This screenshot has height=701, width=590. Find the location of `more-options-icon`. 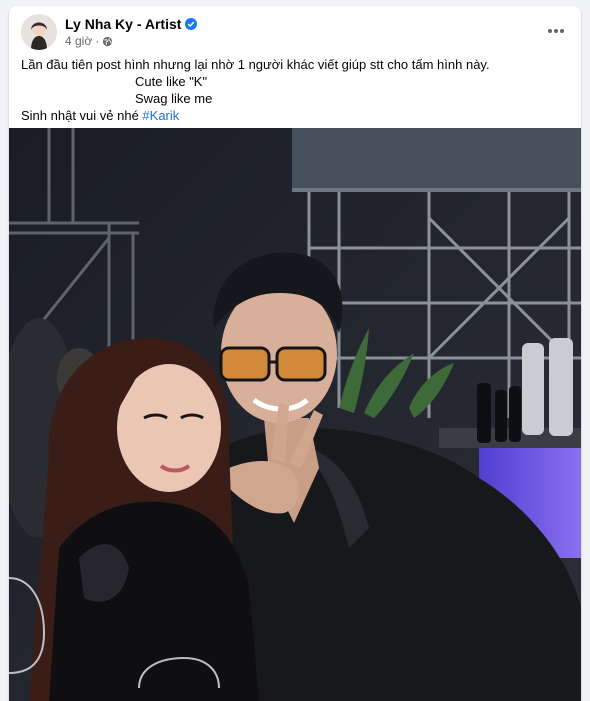

more-options-icon is located at coordinates (556, 31).